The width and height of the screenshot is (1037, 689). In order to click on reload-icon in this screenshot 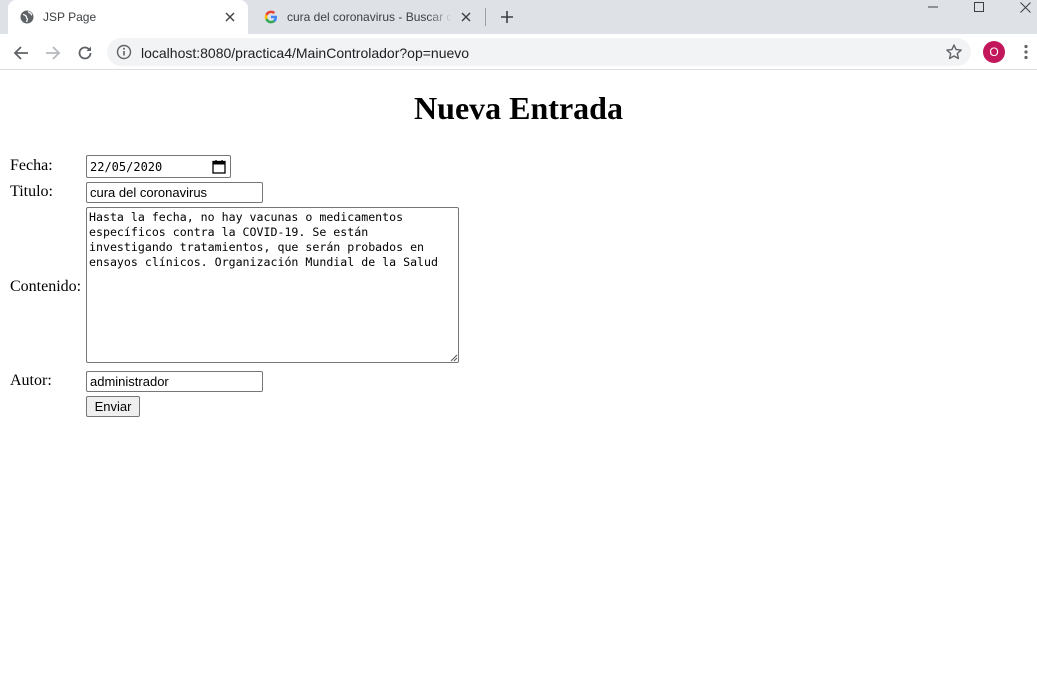, I will do `click(85, 53)`.